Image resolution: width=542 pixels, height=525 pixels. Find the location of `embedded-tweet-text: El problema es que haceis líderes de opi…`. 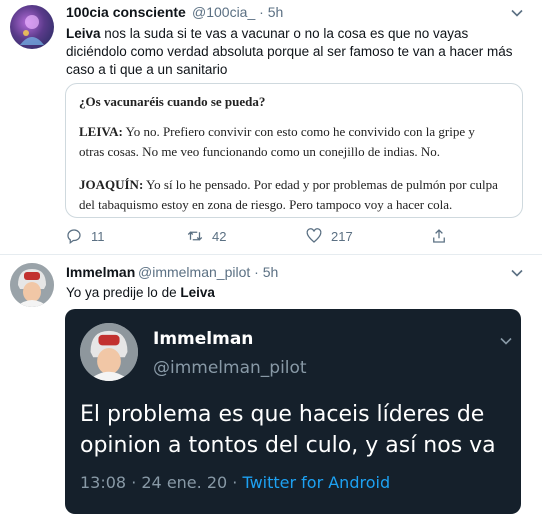

embedded-tweet-text: El problema es que haceis líderes de opi… is located at coordinates (288, 430).